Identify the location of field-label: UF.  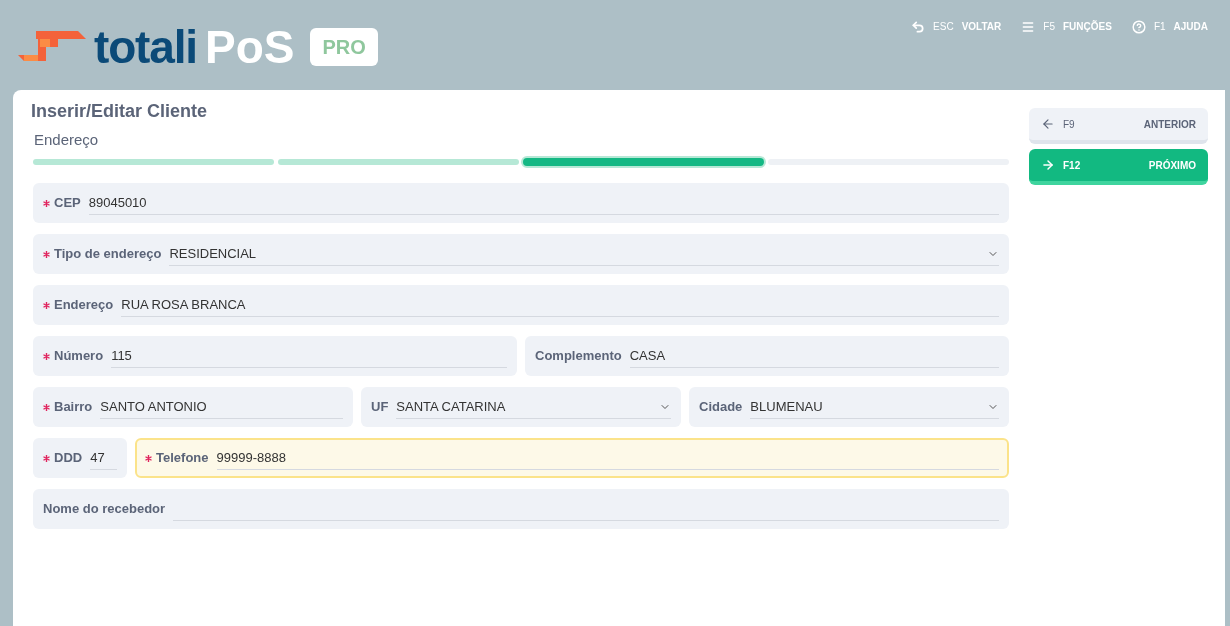
(380, 407).